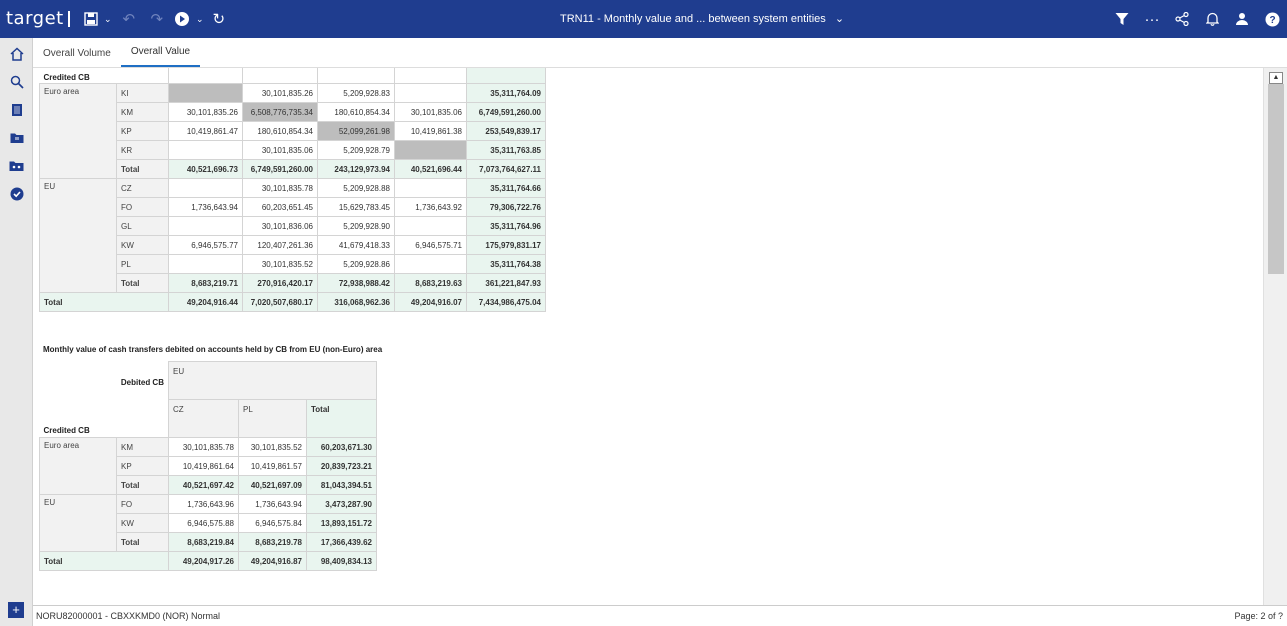  What do you see at coordinates (1242, 19) in the screenshot?
I see `user-icon` at bounding box center [1242, 19].